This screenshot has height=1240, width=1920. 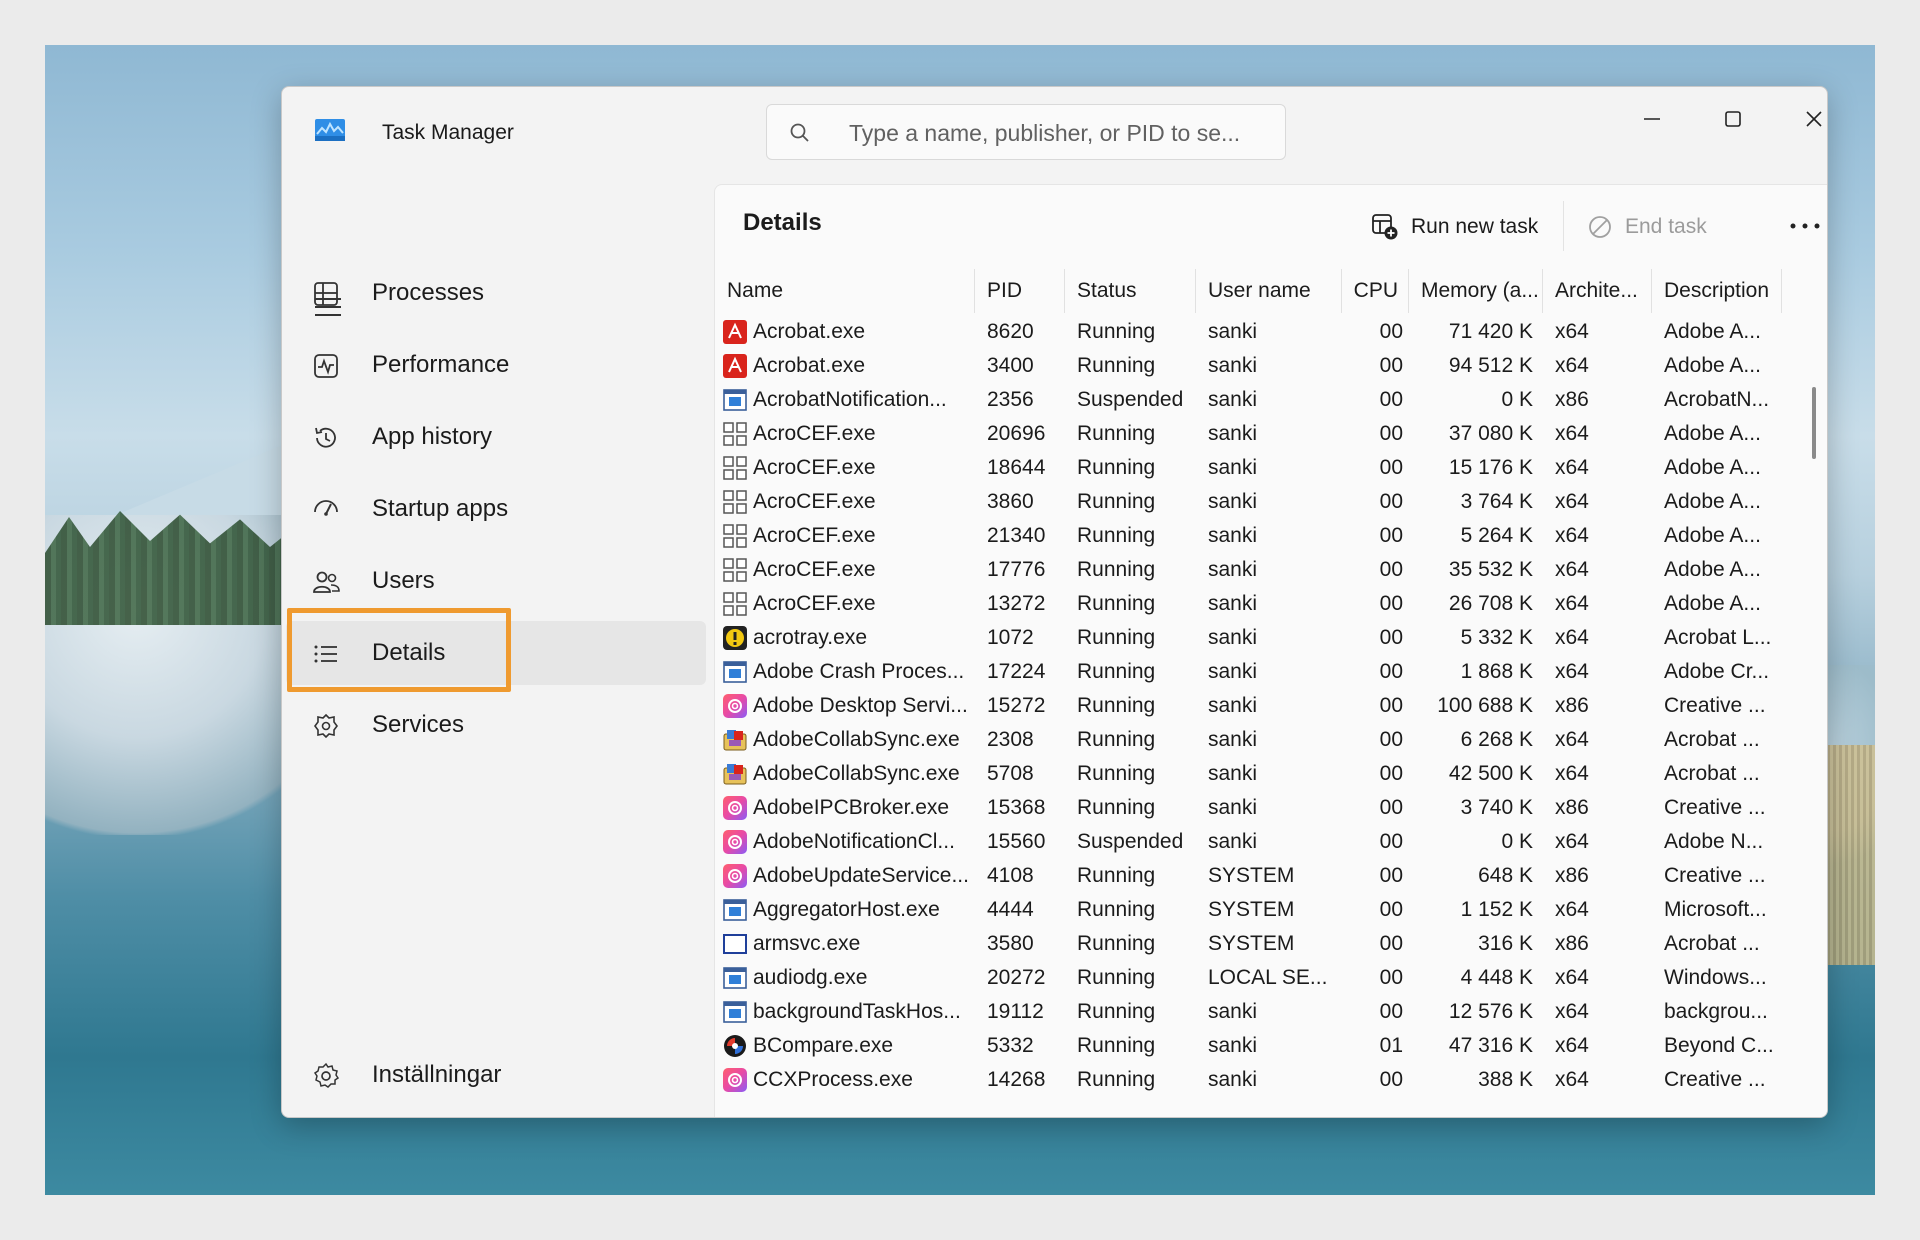 I want to click on cell-memory-text: 388 K, so click(x=1505, y=1079).